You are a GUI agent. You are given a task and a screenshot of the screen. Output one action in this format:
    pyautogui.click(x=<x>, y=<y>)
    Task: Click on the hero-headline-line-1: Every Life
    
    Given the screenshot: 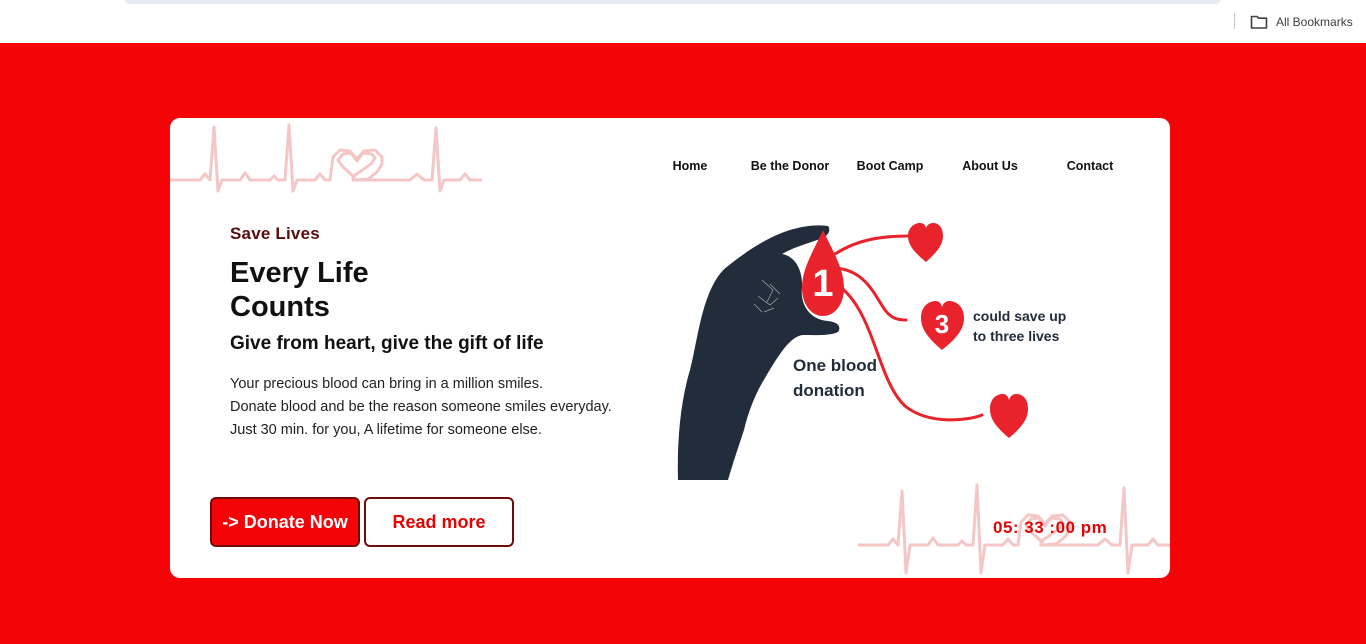 What is the action you would take?
    pyautogui.click(x=299, y=273)
    